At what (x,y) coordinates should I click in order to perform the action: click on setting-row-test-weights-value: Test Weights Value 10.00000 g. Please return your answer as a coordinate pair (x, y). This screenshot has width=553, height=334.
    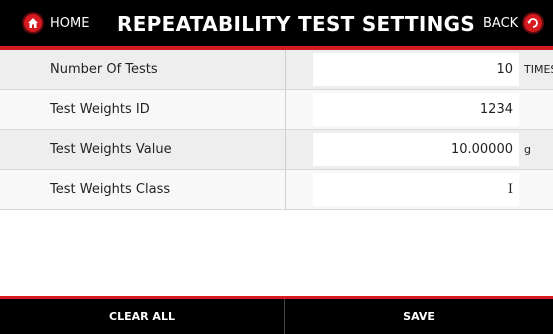
    Looking at the image, I should click on (276, 150).